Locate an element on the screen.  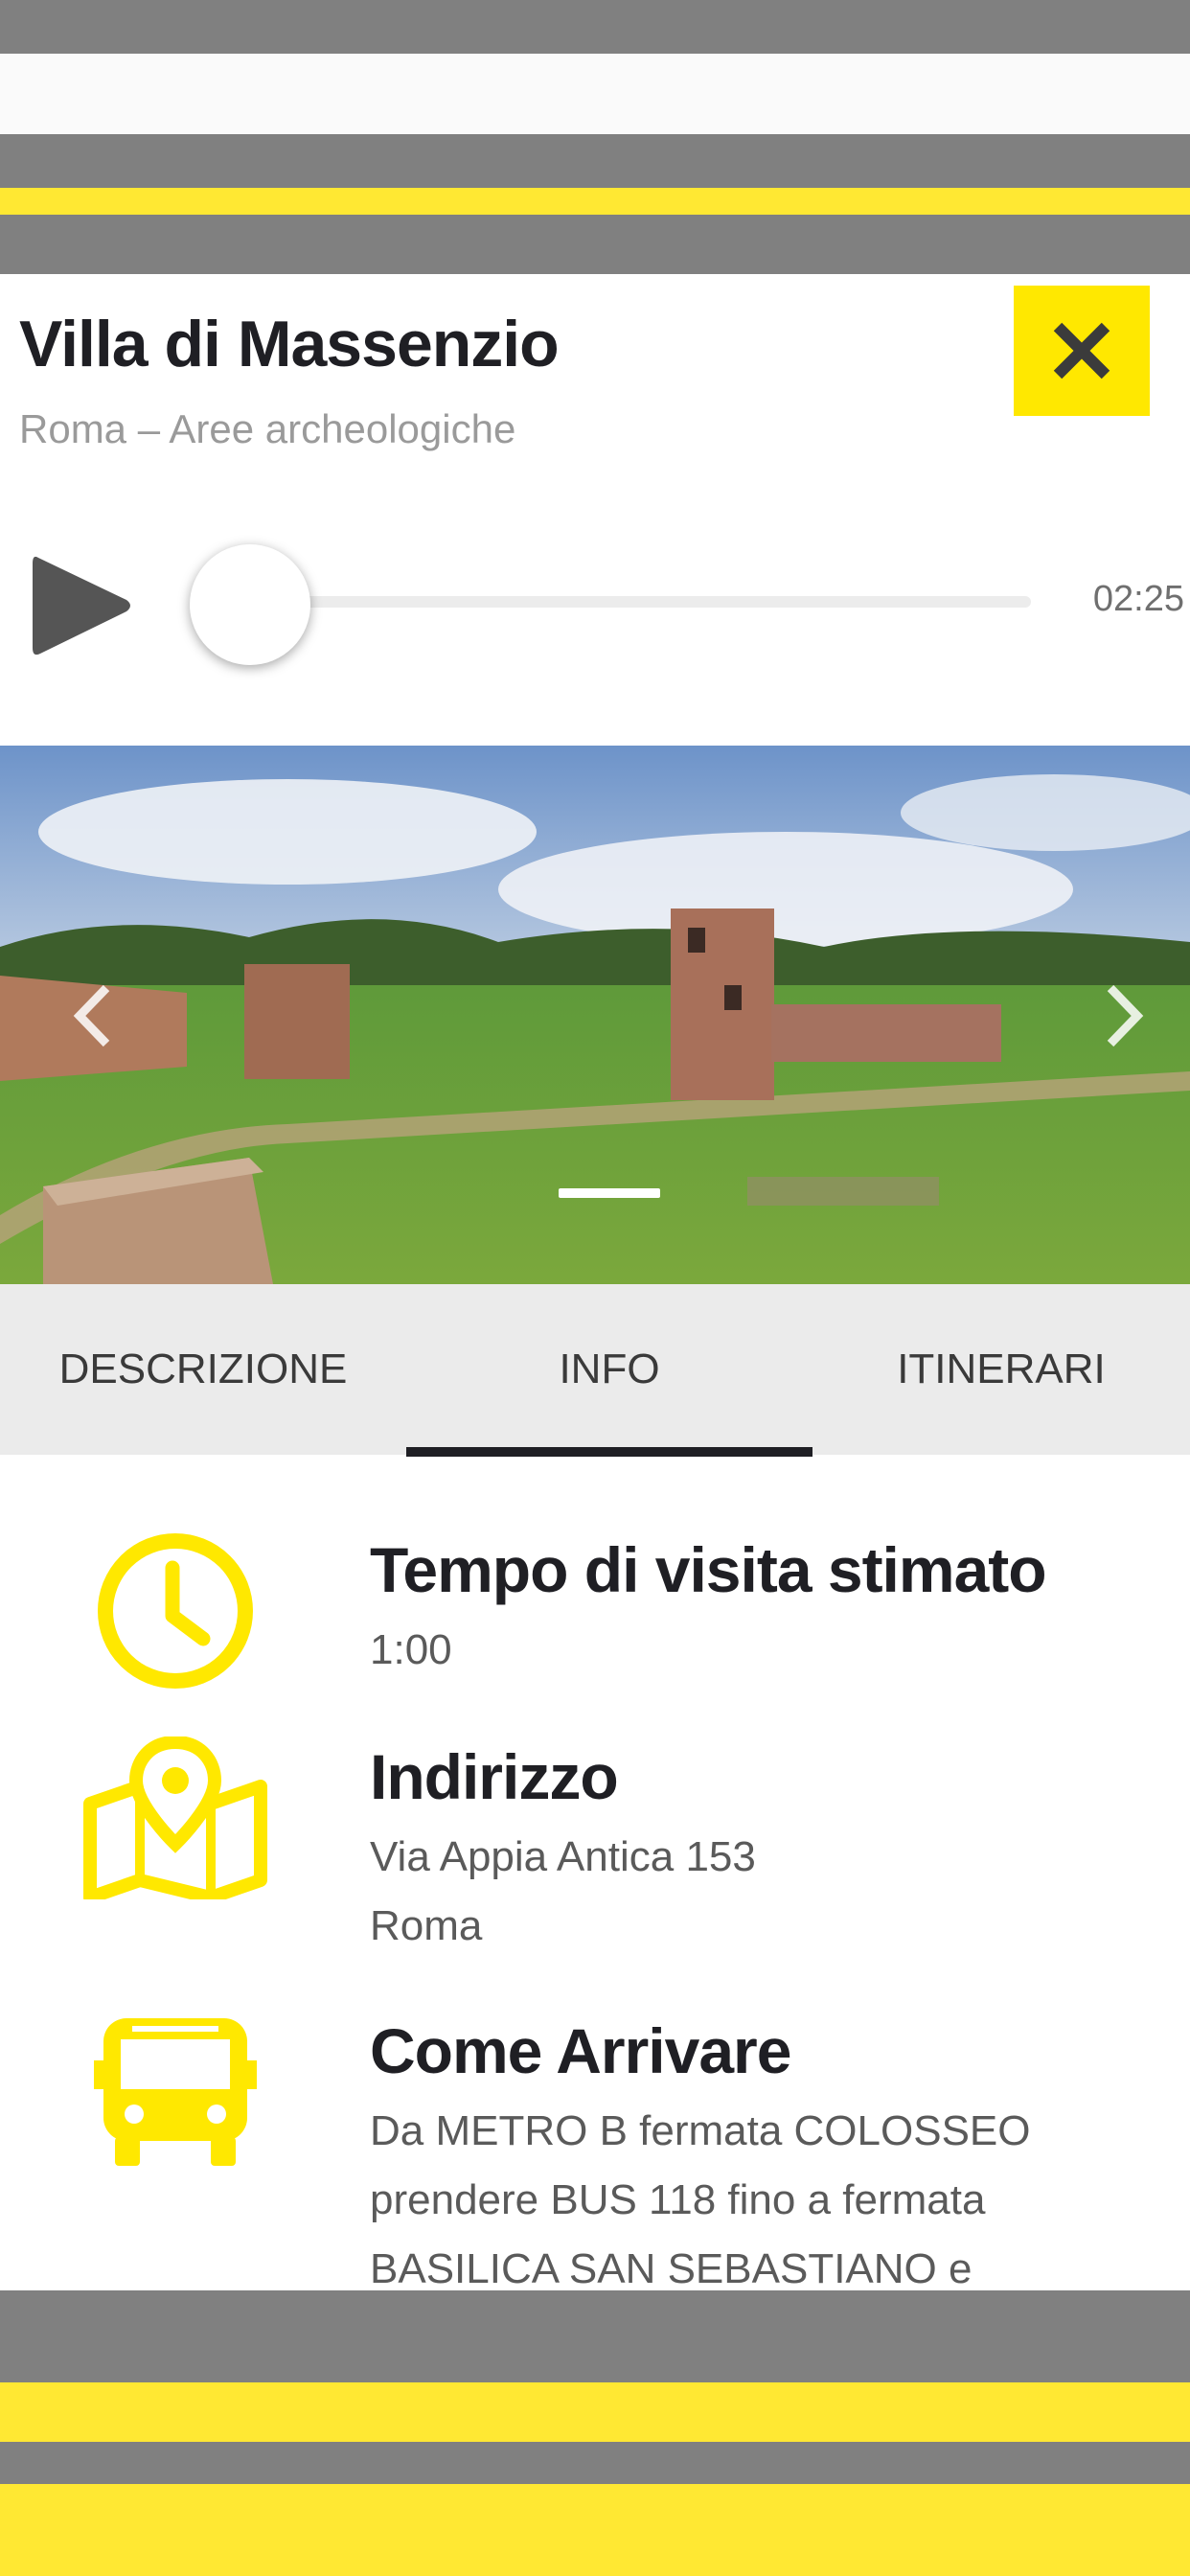
tab-bar: DESCRIZIONE INFO ITINERARI is located at coordinates (595, 1369).